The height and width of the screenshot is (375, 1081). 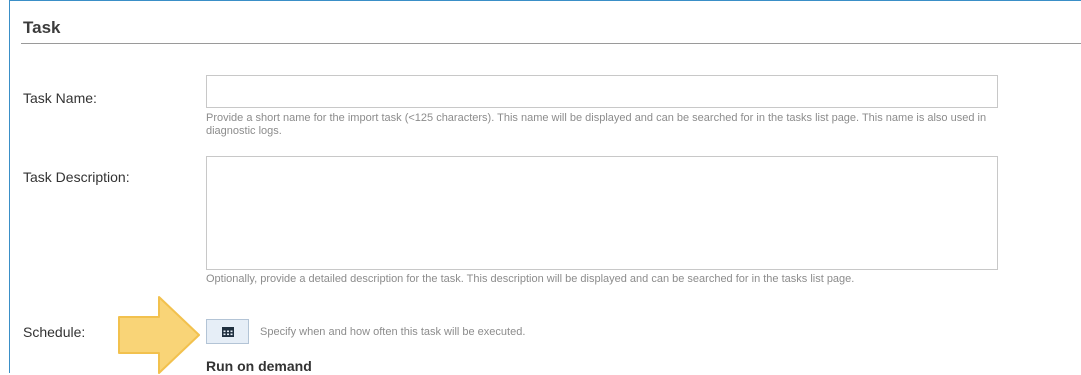 I want to click on schedule-status: Run on demand, so click(x=259, y=366).